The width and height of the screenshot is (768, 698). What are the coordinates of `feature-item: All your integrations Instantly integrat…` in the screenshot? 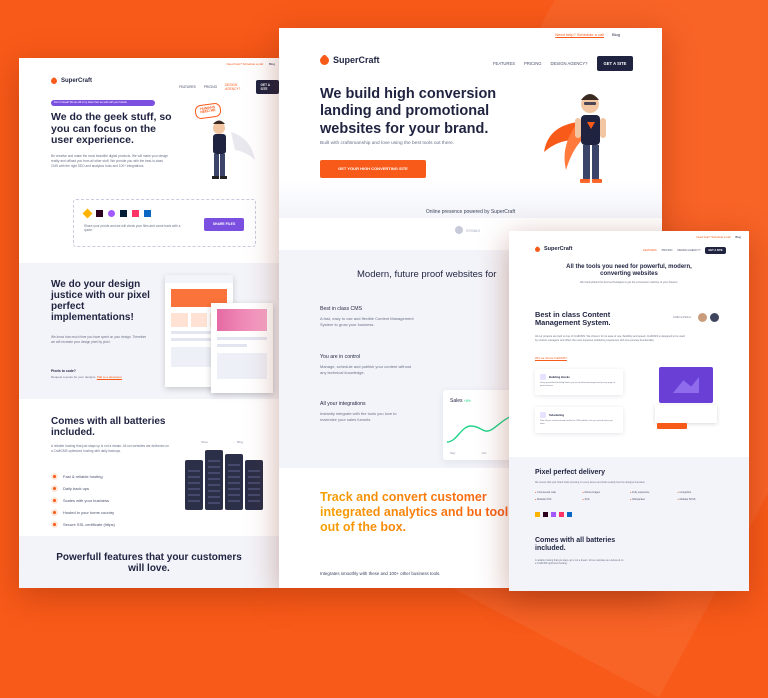 It's located at (366, 412).